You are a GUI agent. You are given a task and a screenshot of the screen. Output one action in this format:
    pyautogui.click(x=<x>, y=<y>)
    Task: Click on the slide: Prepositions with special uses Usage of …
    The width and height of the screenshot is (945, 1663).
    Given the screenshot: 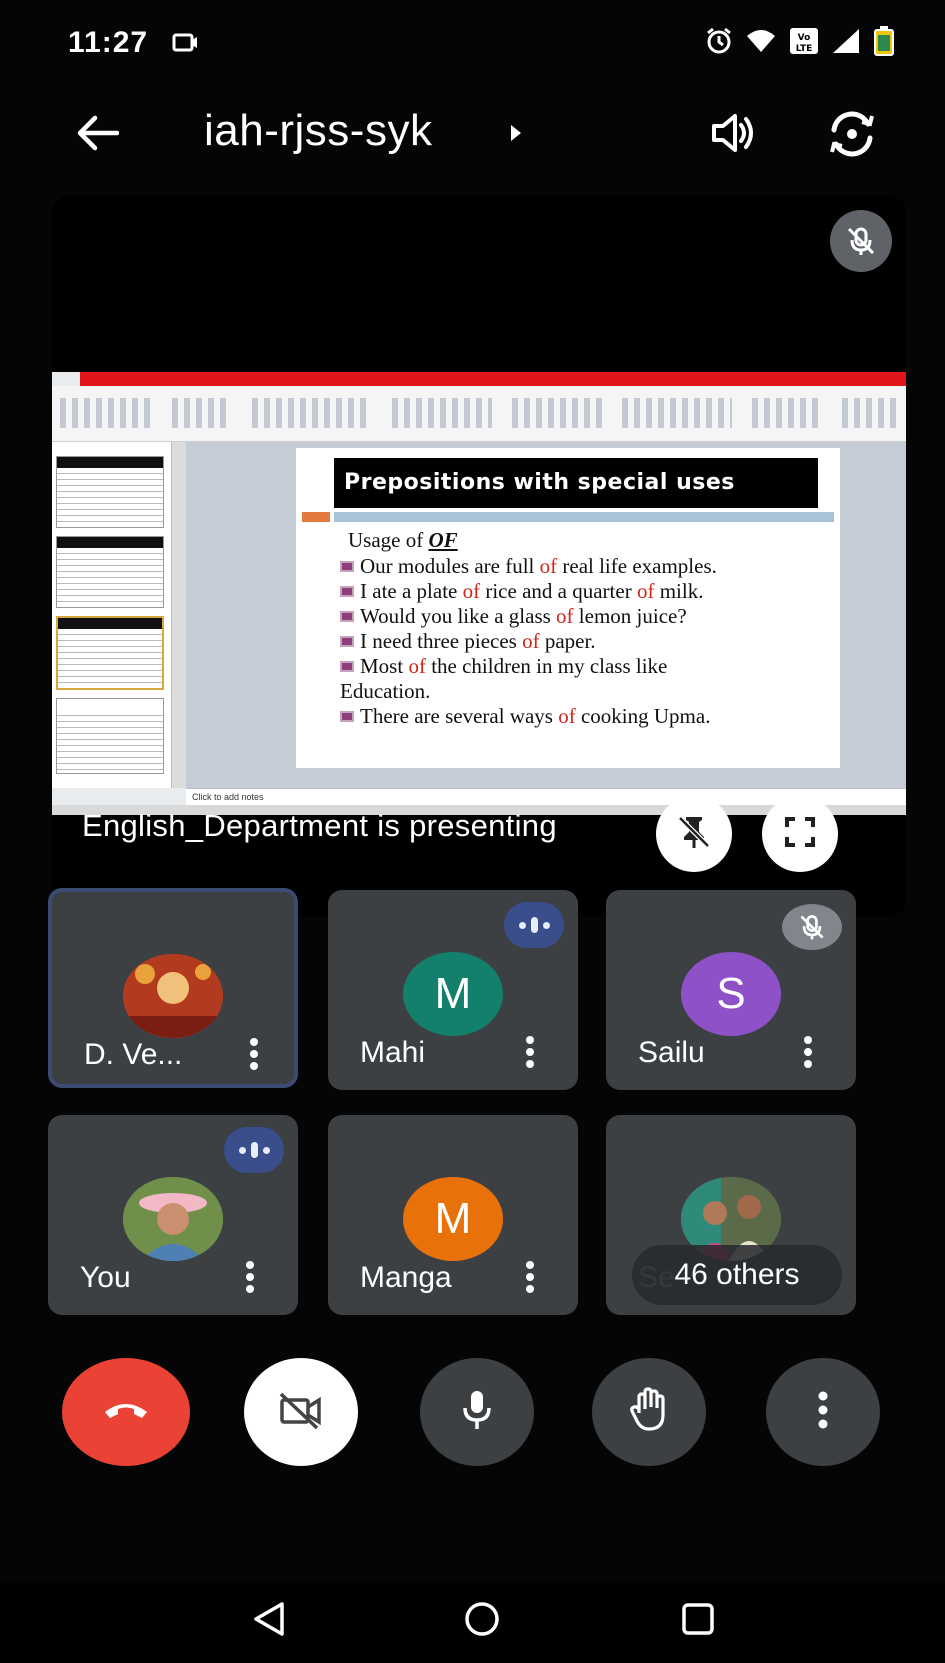 What is the action you would take?
    pyautogui.click(x=568, y=608)
    